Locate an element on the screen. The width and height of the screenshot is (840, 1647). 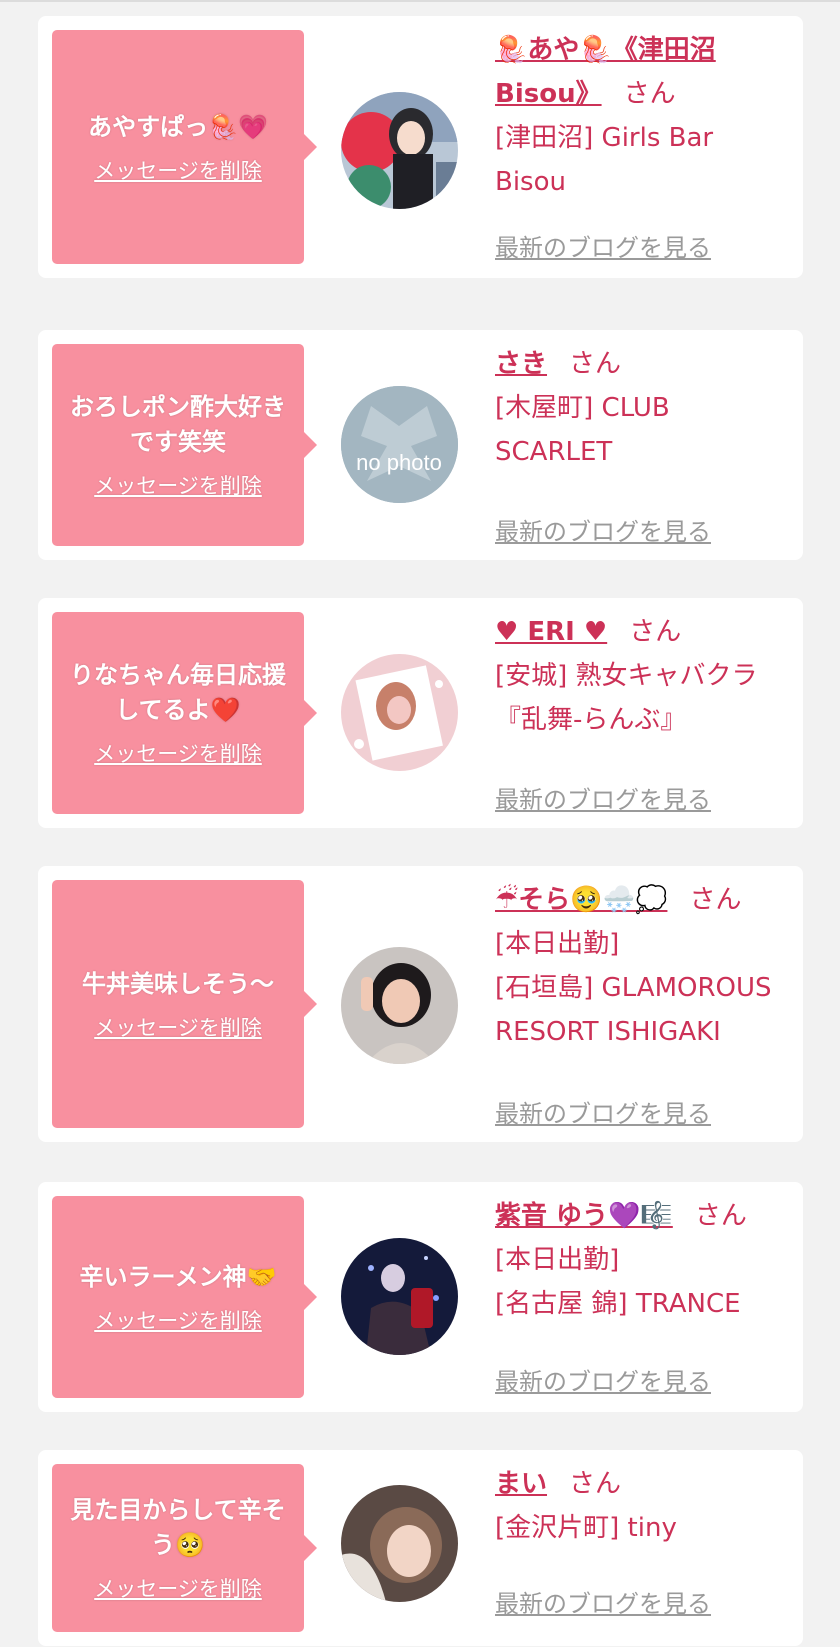
shop-line: [木屋町] CLUB is located at coordinates (582, 408).